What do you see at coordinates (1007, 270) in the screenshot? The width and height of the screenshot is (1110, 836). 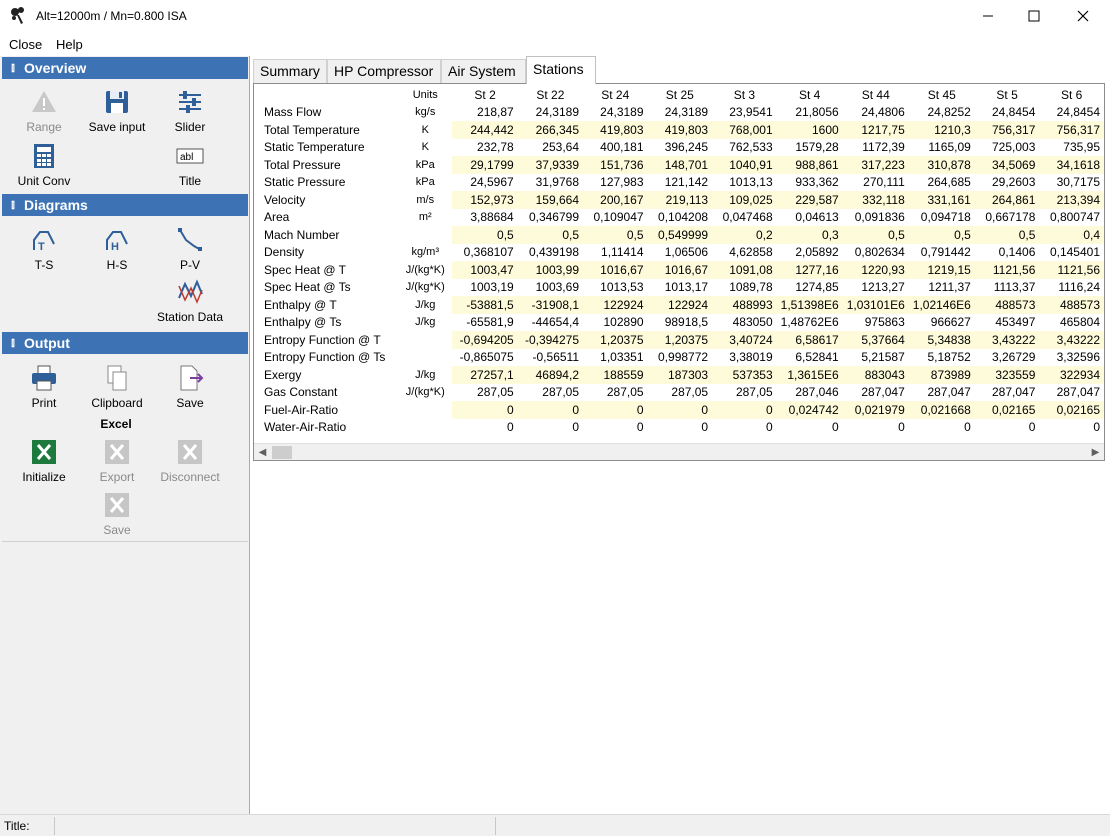 I see `table-cell: 1121,56` at bounding box center [1007, 270].